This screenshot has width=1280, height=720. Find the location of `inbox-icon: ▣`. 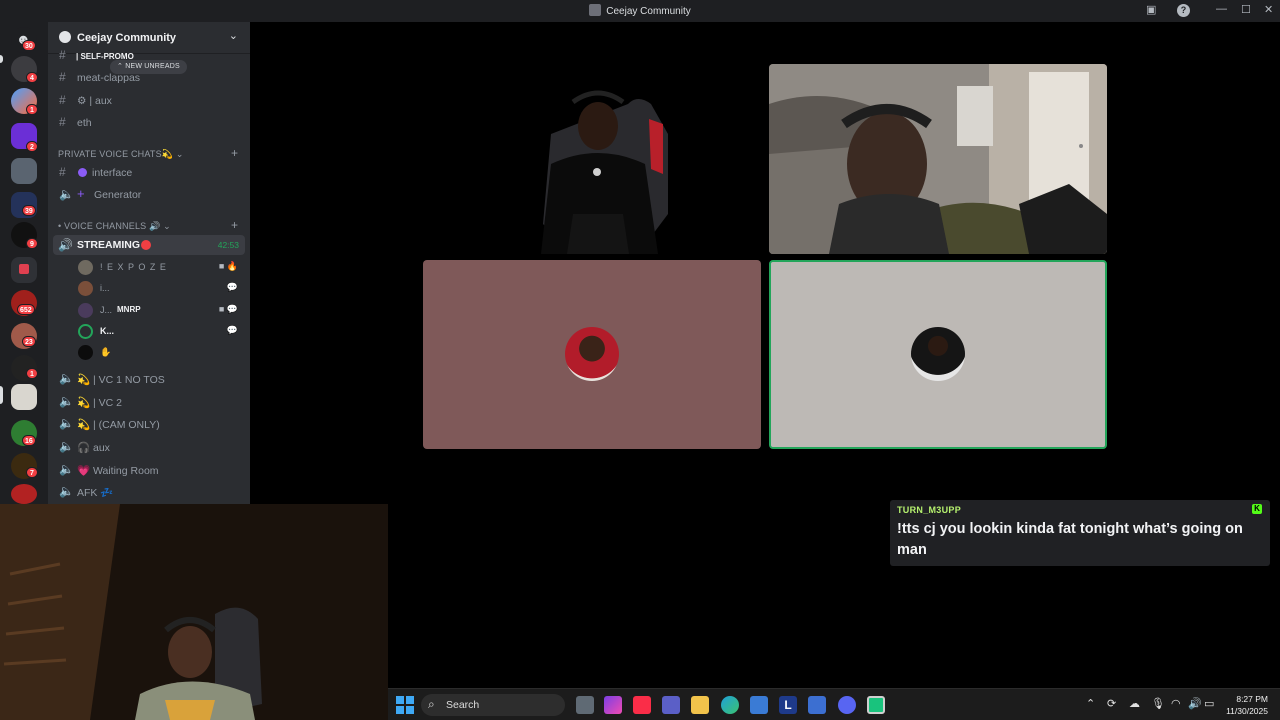

inbox-icon: ▣ is located at coordinates (1151, 9).